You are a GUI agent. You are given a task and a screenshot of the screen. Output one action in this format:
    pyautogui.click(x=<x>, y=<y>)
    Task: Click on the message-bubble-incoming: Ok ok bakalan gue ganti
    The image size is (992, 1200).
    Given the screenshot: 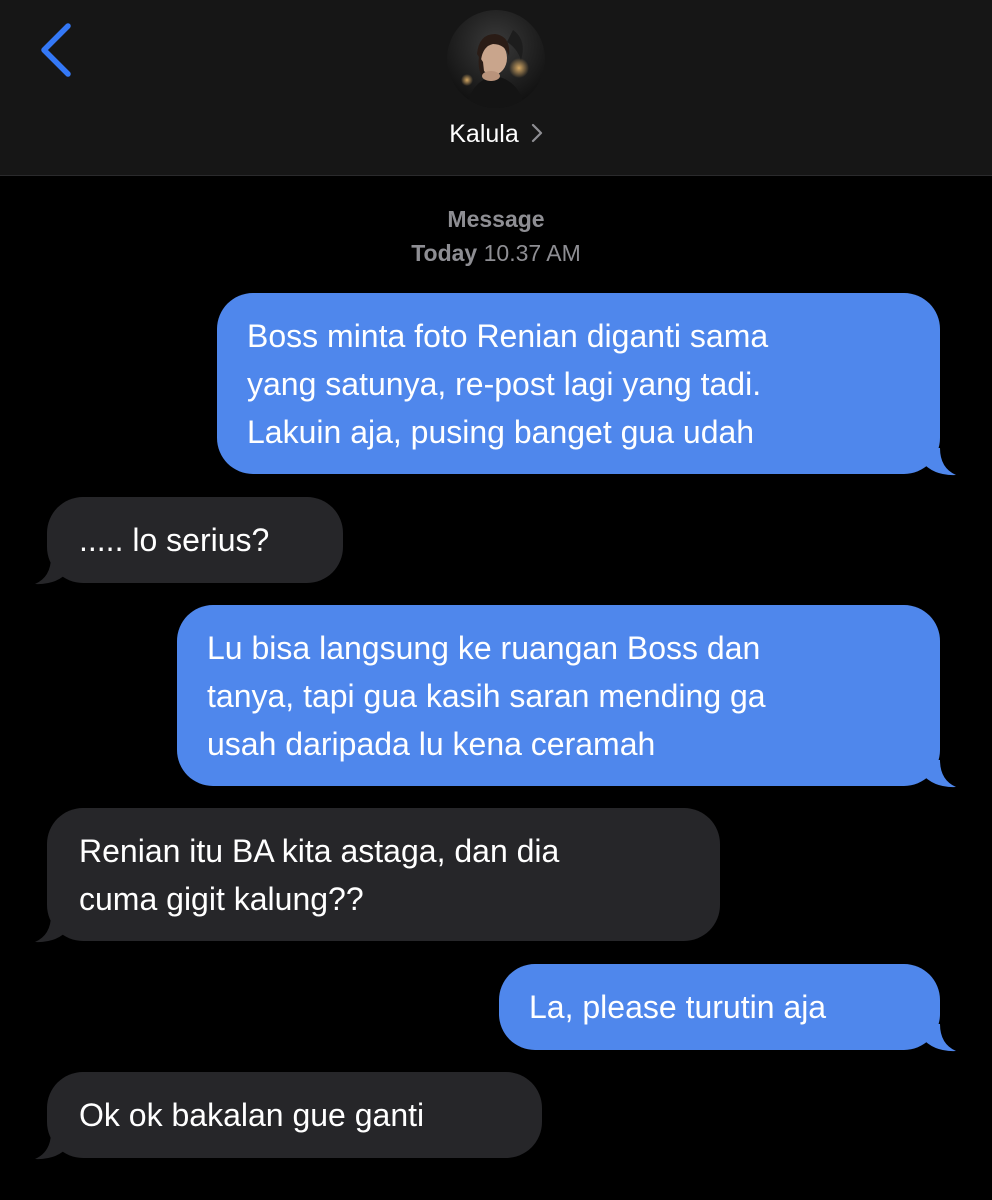 What is the action you would take?
    pyautogui.click(x=294, y=1115)
    